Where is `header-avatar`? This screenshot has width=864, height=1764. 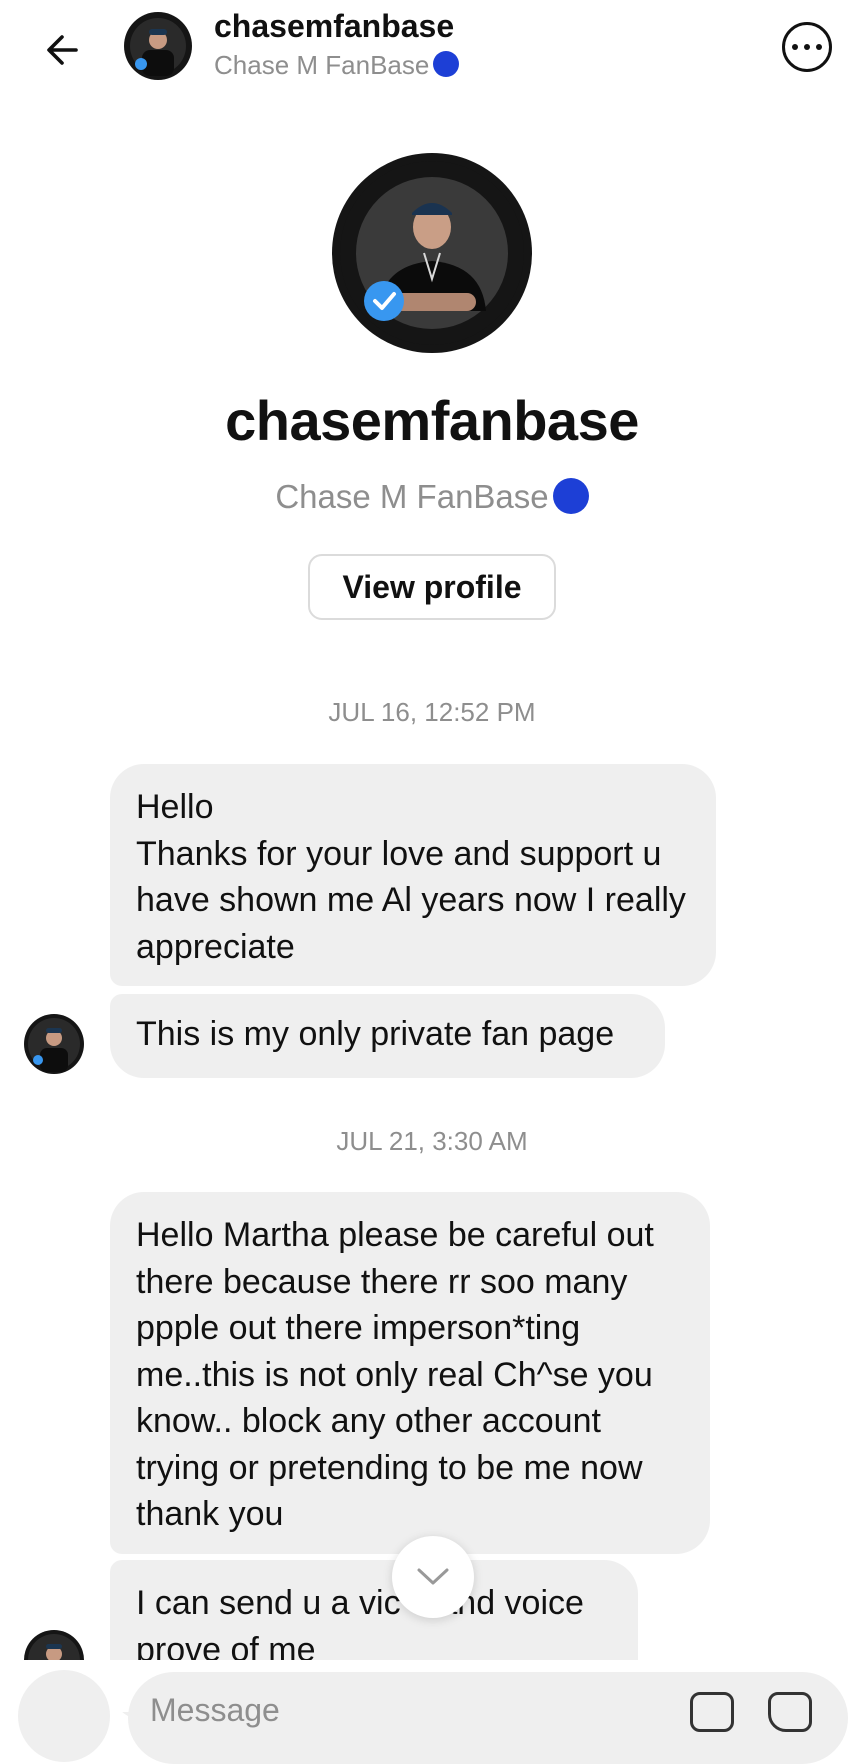 header-avatar is located at coordinates (158, 46).